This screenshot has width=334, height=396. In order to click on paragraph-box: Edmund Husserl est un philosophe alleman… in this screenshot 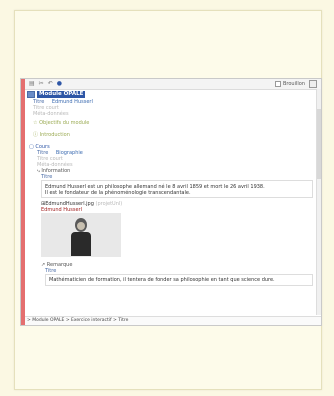, I will do `click(177, 189)`.